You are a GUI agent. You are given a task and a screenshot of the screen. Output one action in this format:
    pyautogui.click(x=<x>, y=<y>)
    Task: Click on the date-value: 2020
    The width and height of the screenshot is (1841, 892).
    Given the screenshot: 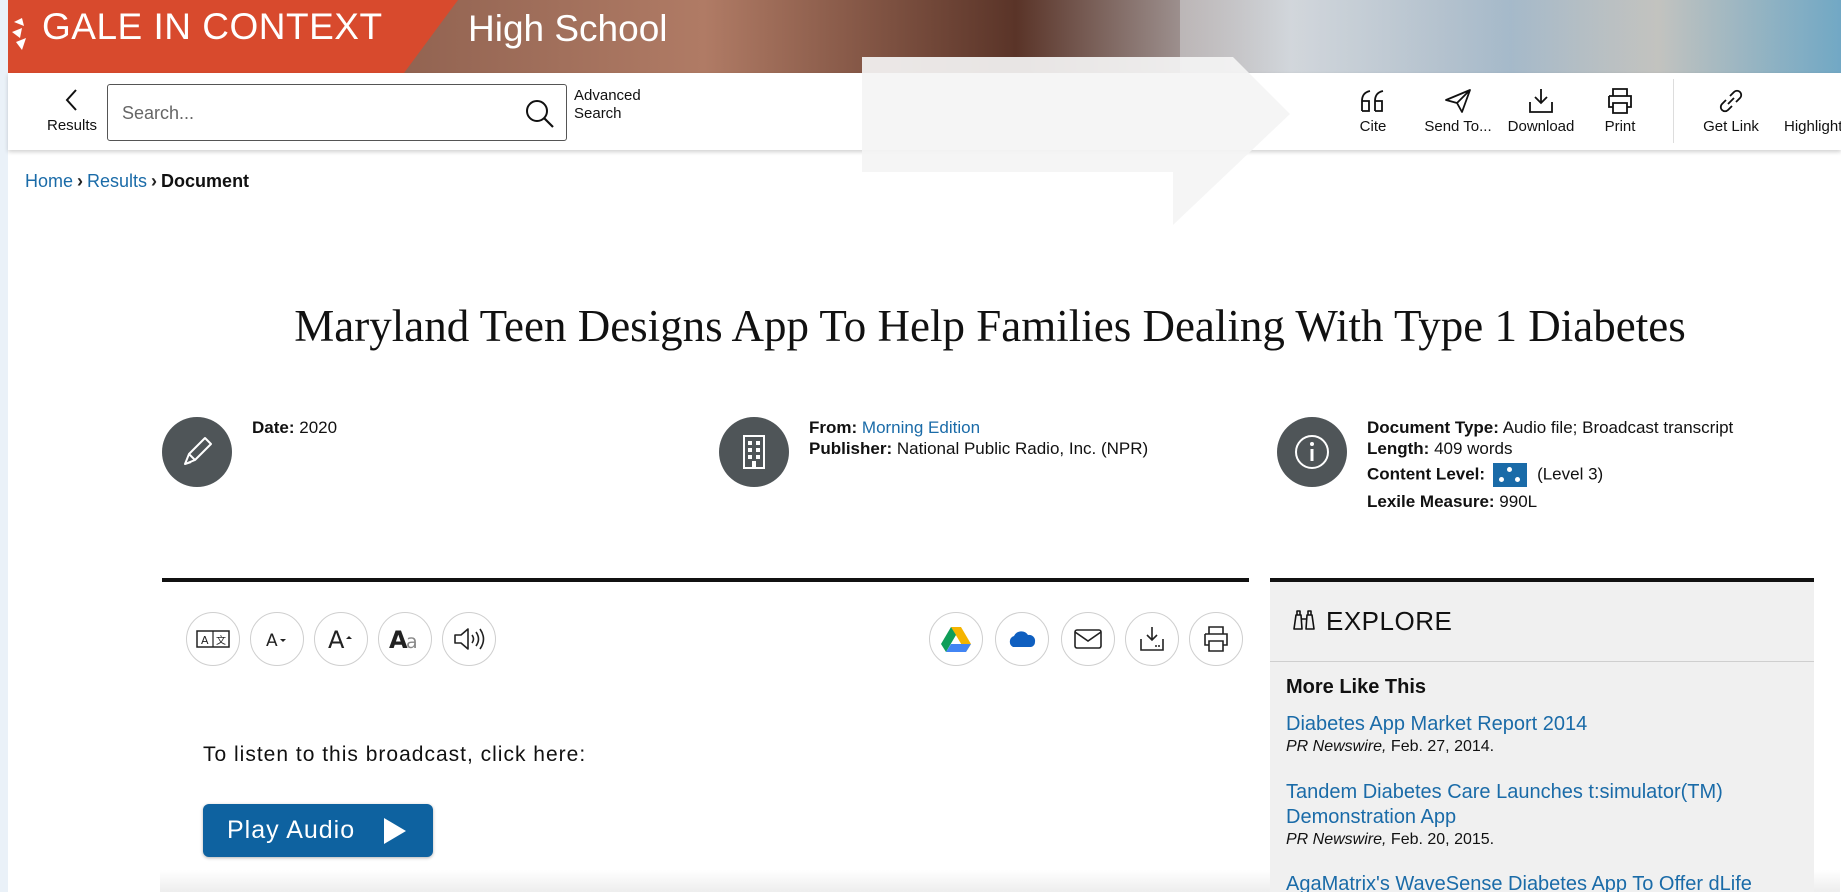 What is the action you would take?
    pyautogui.click(x=318, y=427)
    